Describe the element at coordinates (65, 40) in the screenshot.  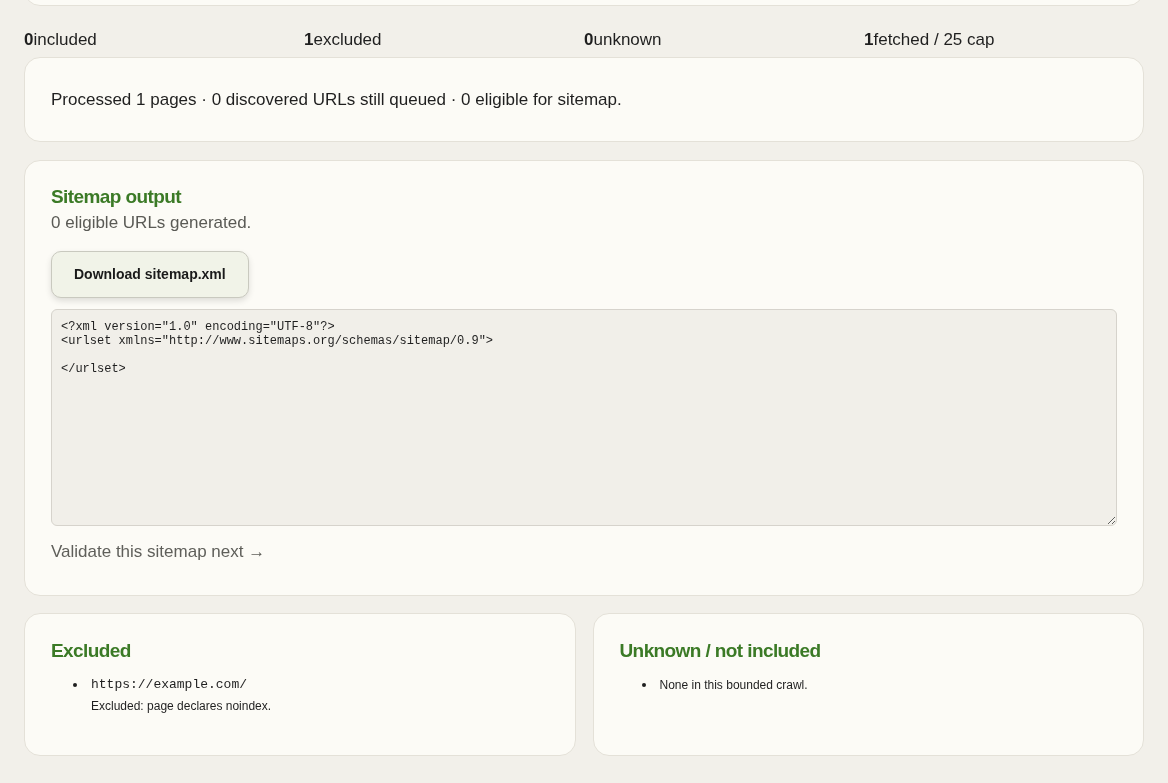
I see `stat-label: included` at that location.